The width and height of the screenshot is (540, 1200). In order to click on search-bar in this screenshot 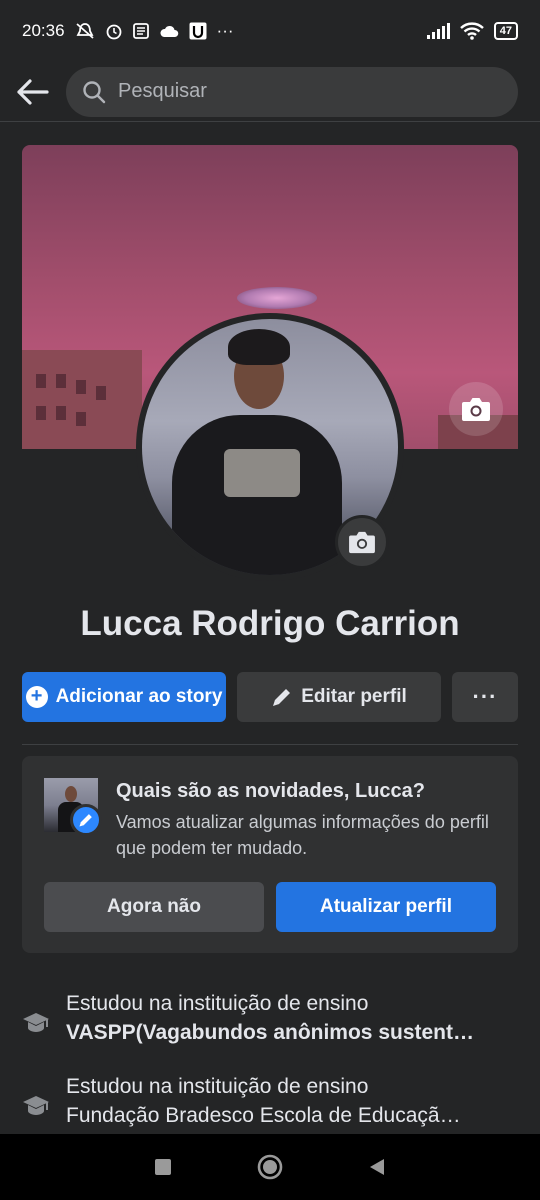, I will do `click(292, 91)`.